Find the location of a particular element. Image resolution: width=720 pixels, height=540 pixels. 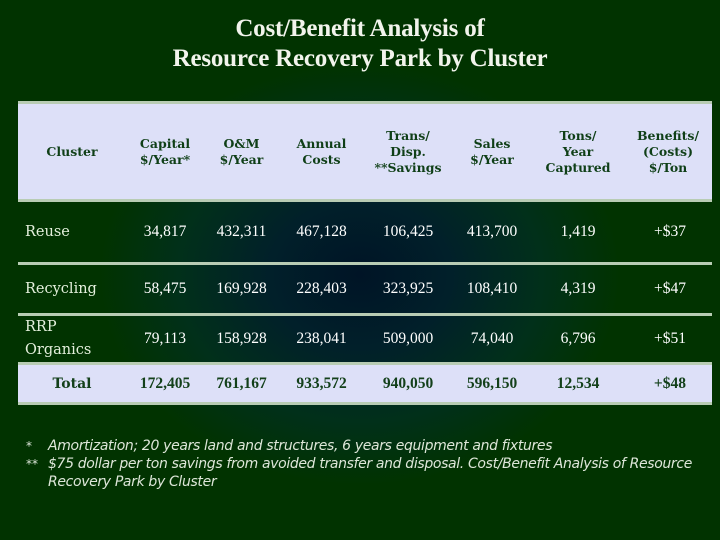

cell-annual: 228,403 is located at coordinates (321, 289).